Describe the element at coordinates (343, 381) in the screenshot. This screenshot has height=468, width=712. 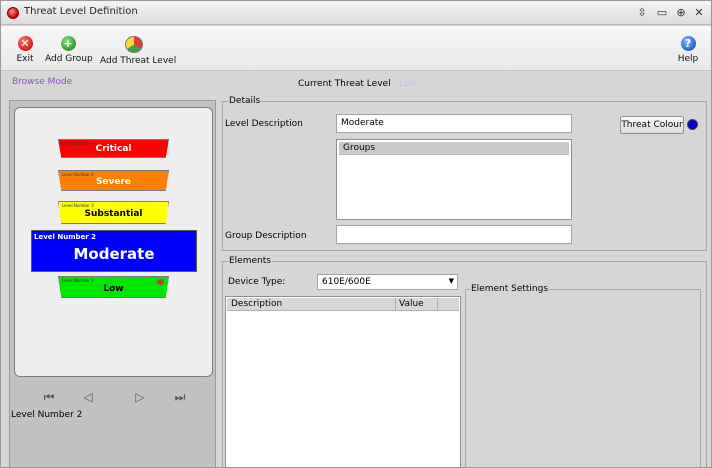
I see `elements-table: Description Value` at that location.